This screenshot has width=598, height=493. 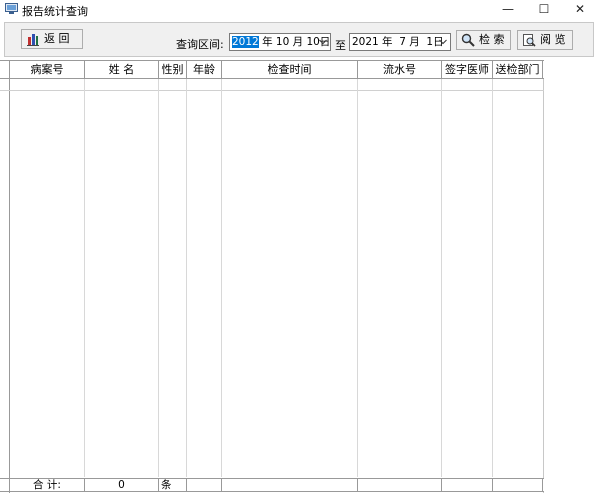 What do you see at coordinates (122, 69) in the screenshot?
I see `column-header-name: 姓 名` at bounding box center [122, 69].